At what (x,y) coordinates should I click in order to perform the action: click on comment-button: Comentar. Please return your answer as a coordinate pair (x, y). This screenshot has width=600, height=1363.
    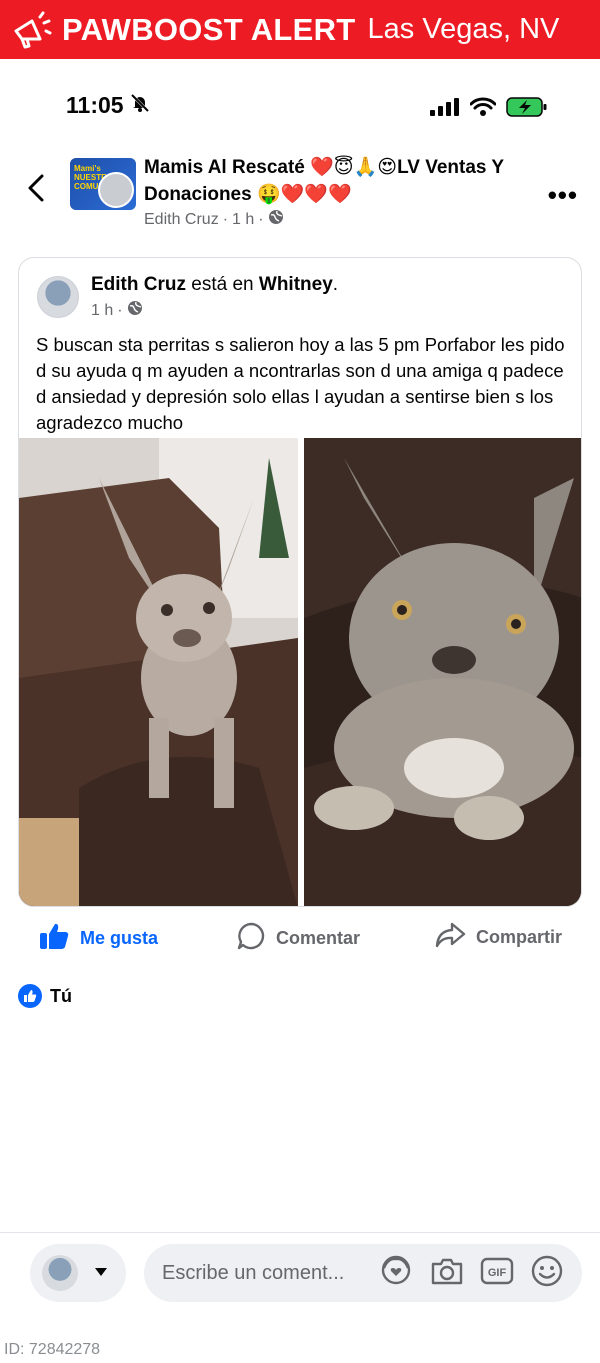
    Looking at the image, I should click on (298, 938).